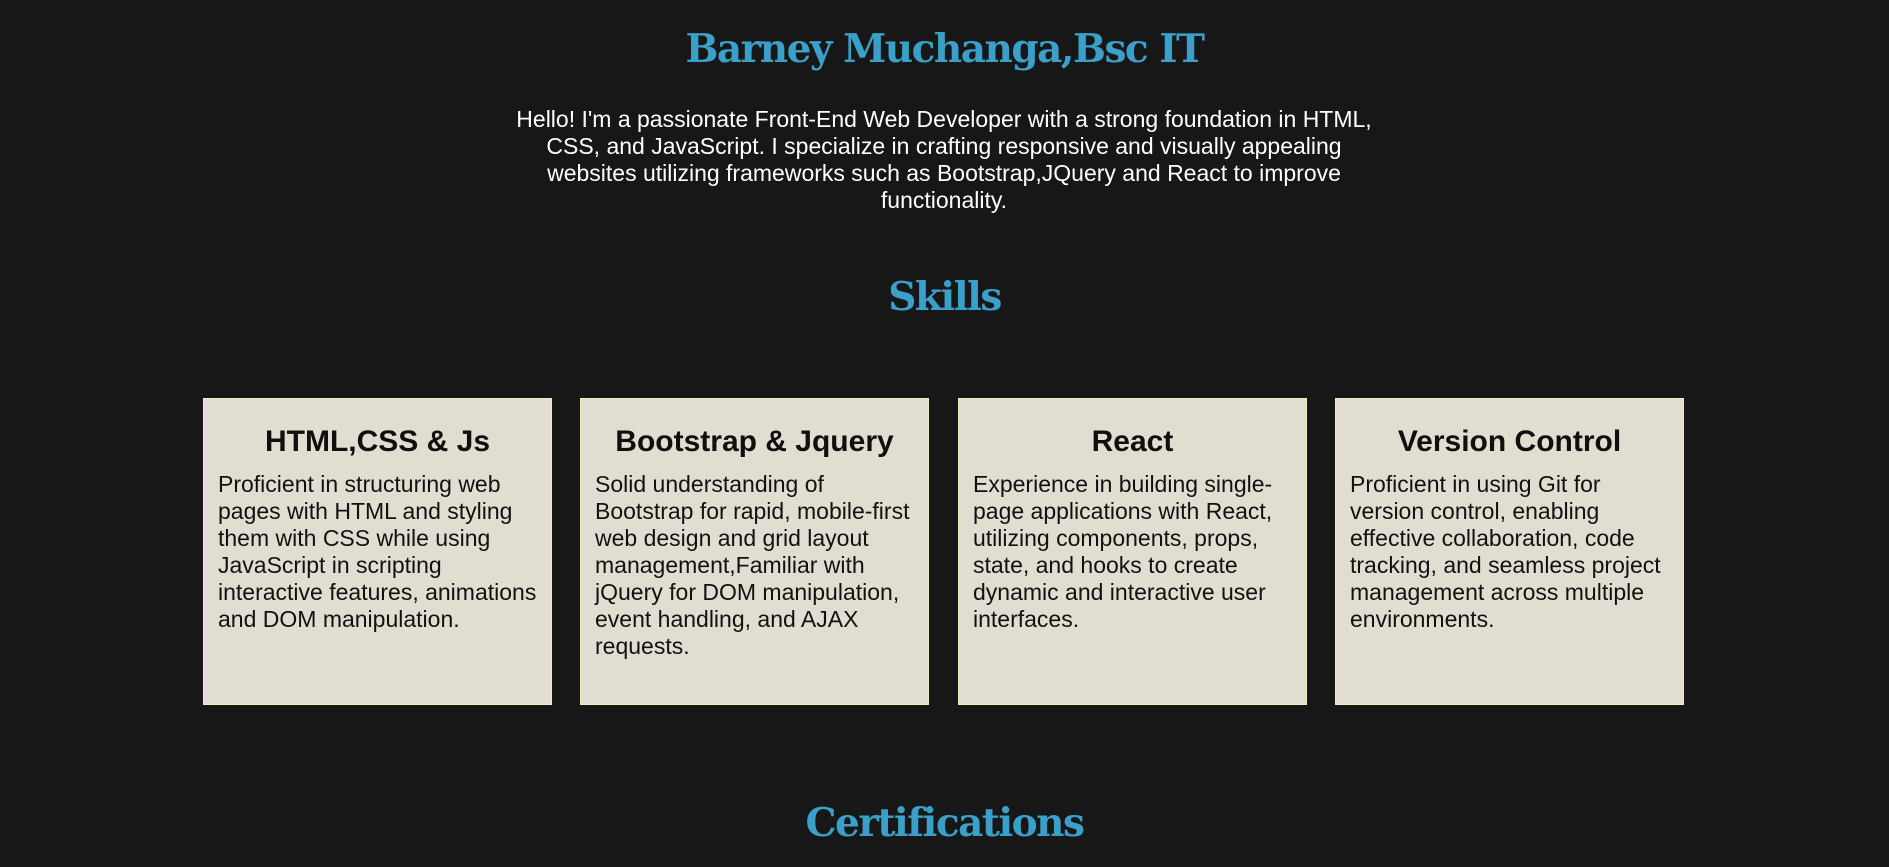  Describe the element at coordinates (1509, 441) in the screenshot. I see `skill-card-title: Version Control` at that location.